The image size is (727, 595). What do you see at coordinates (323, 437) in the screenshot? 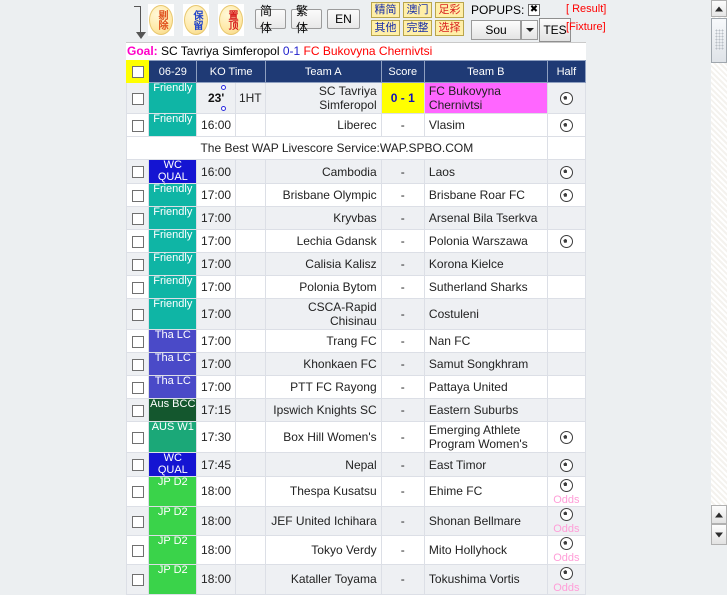
I see `team-a-cell: Box Hill Women's` at bounding box center [323, 437].